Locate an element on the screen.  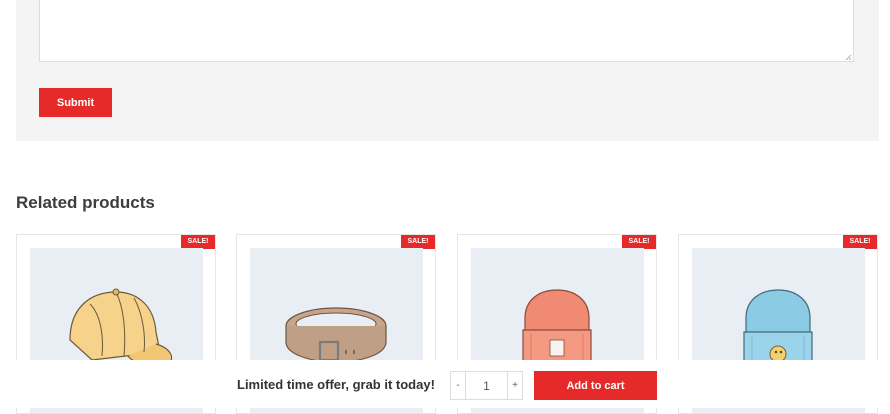
related-products-title: Related products is located at coordinates (85, 202).